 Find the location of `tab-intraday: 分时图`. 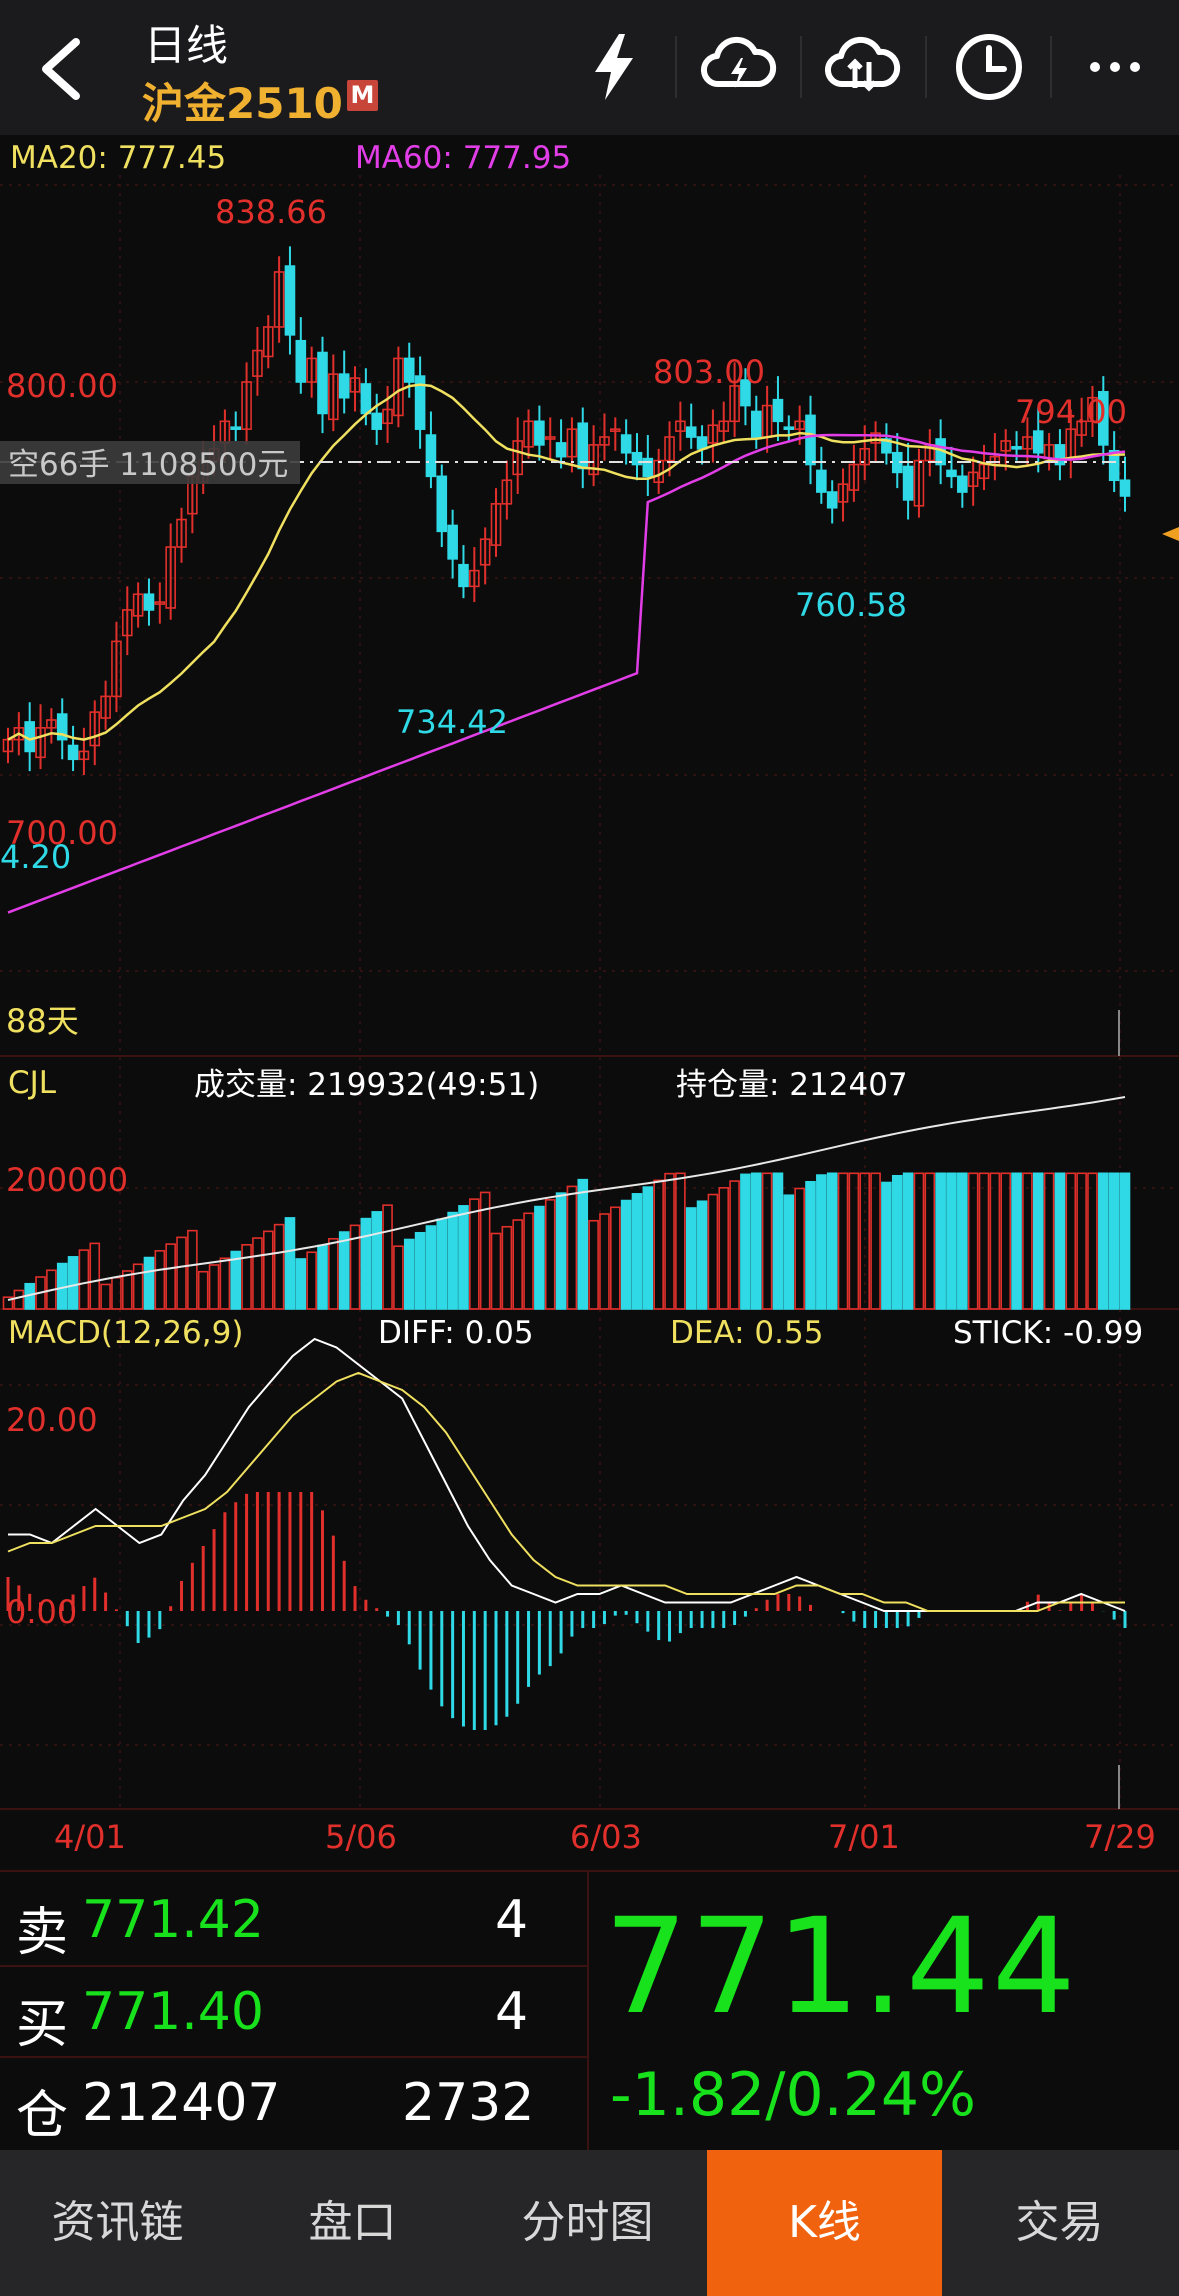

tab-intraday: 分时图 is located at coordinates (587, 2223).